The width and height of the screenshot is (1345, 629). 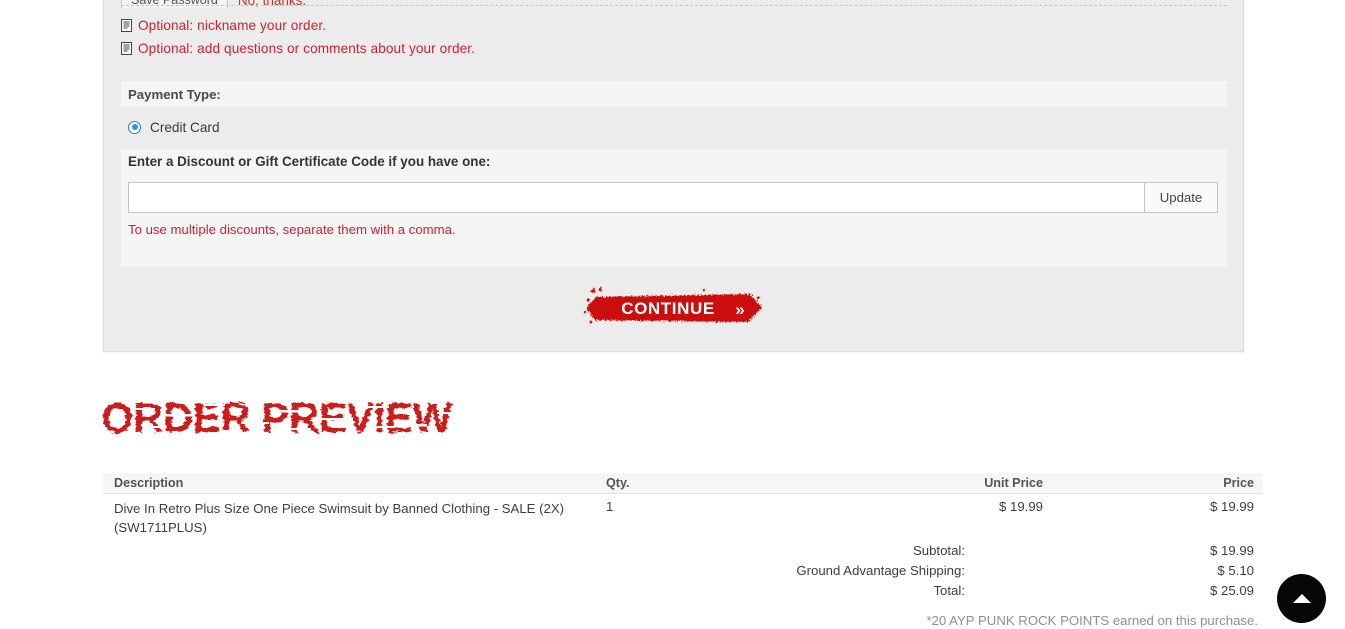 I want to click on order-preview-heading-graphic: ORDER PREVIEW, so click(x=277, y=417).